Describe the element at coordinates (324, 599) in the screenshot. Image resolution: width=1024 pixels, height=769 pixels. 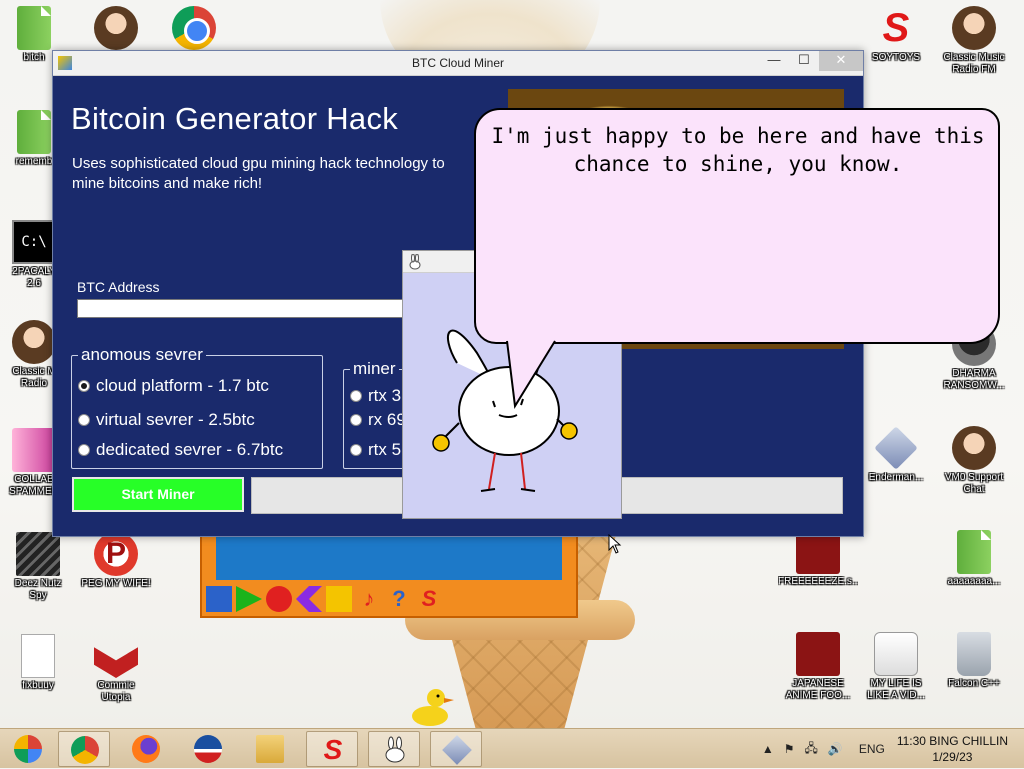
I see `game-toolbar: ♪ ? S` at that location.